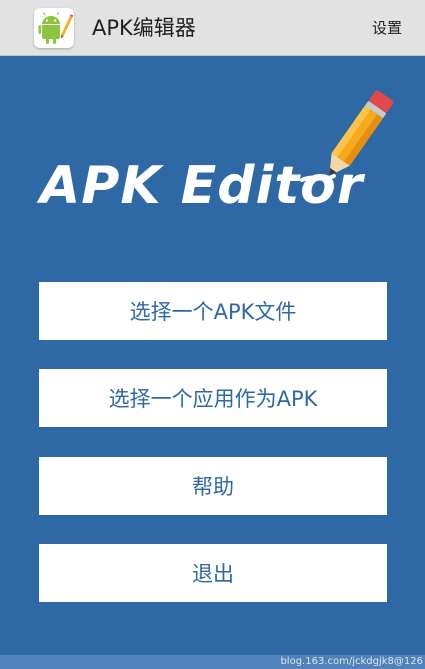 The image size is (425, 669). What do you see at coordinates (213, 573) in the screenshot?
I see `exit-button: 退出` at bounding box center [213, 573].